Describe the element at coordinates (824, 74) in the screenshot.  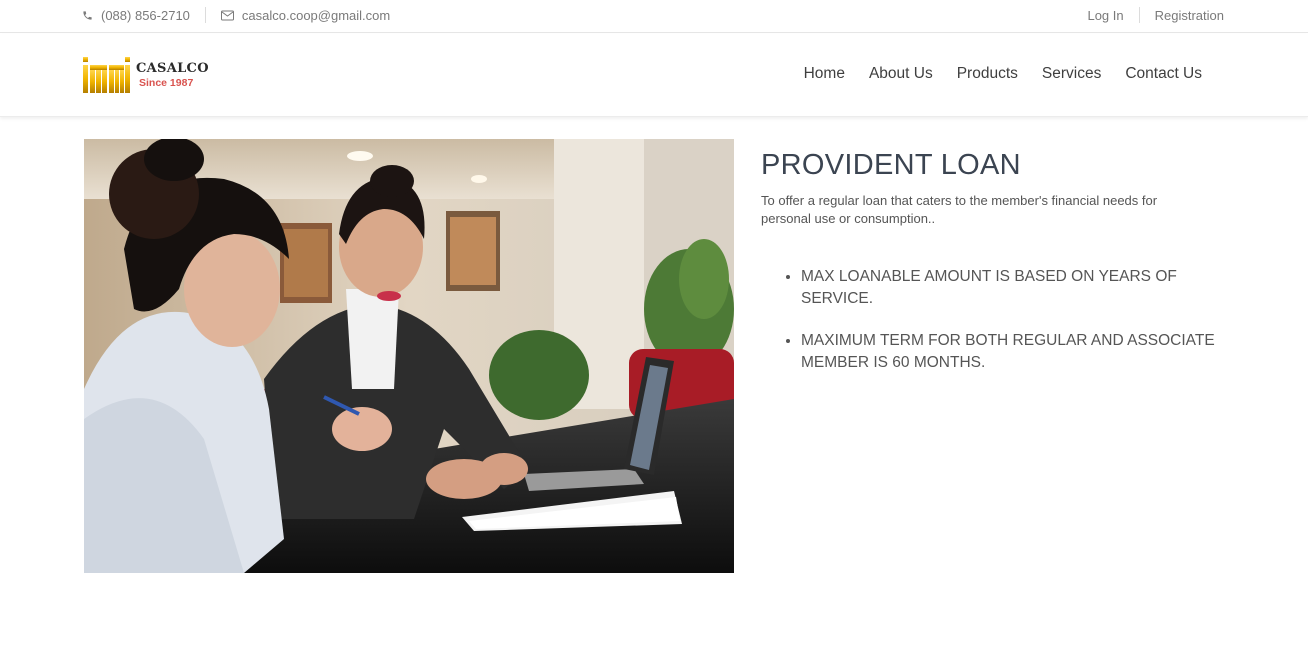
I see `nav-item-home: Home` at that location.